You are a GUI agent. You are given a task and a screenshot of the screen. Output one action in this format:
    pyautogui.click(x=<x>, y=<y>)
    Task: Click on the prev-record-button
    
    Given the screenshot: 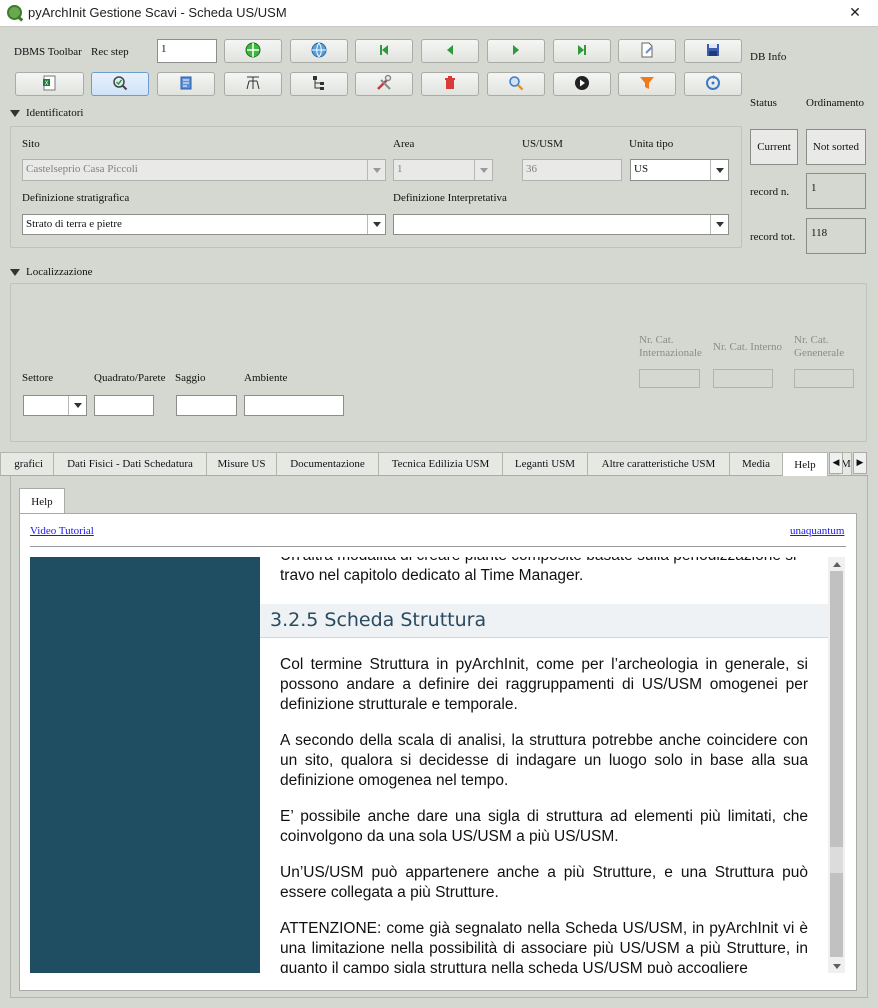 What is the action you would take?
    pyautogui.click(x=450, y=51)
    